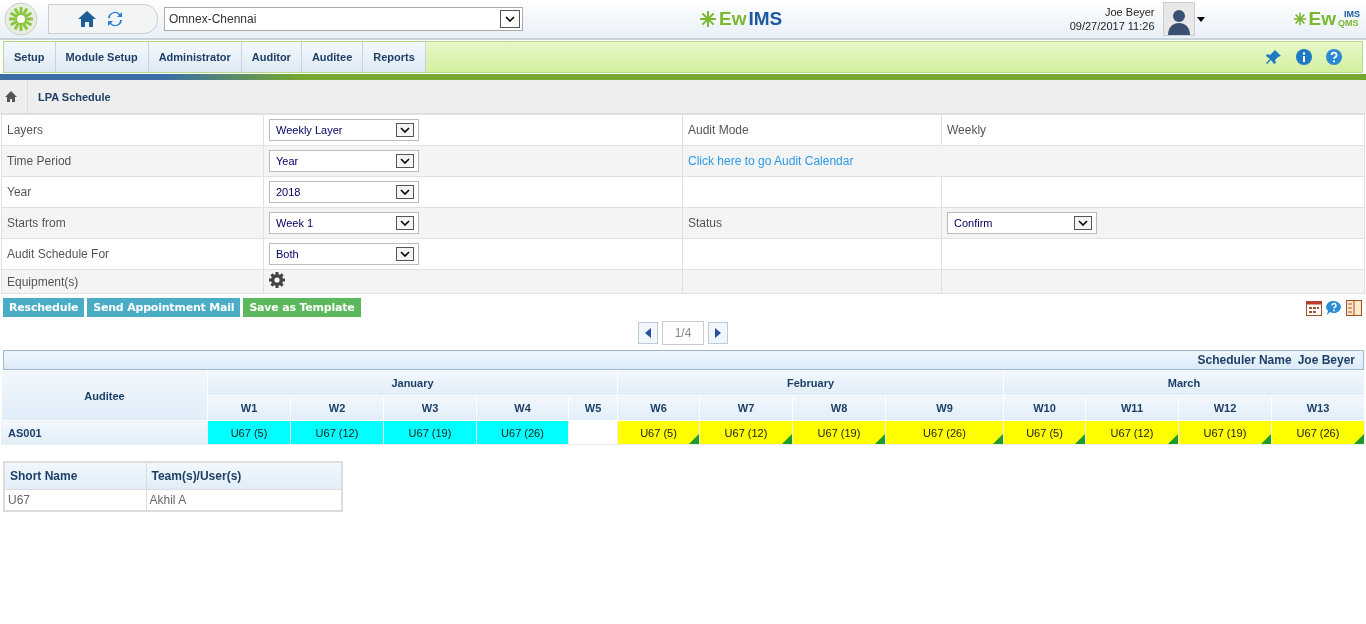  Describe the element at coordinates (195, 57) in the screenshot. I see `menu-tab: Administrator` at that location.